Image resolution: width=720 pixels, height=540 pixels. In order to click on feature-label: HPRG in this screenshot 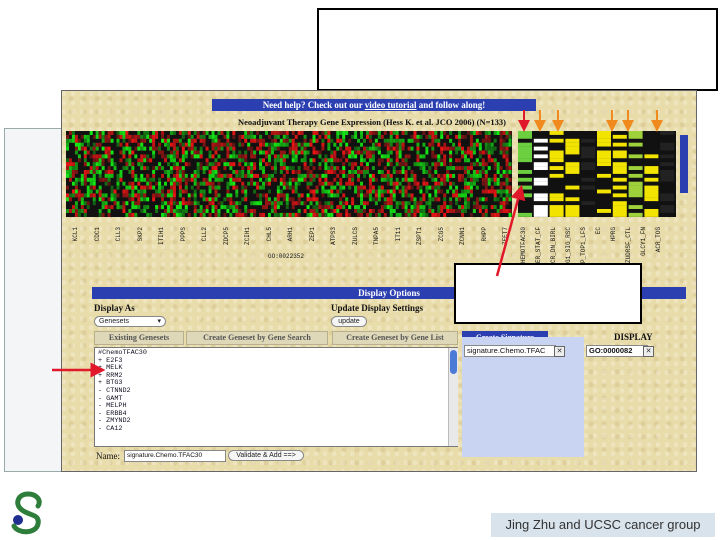, I will do `click(613, 234)`.